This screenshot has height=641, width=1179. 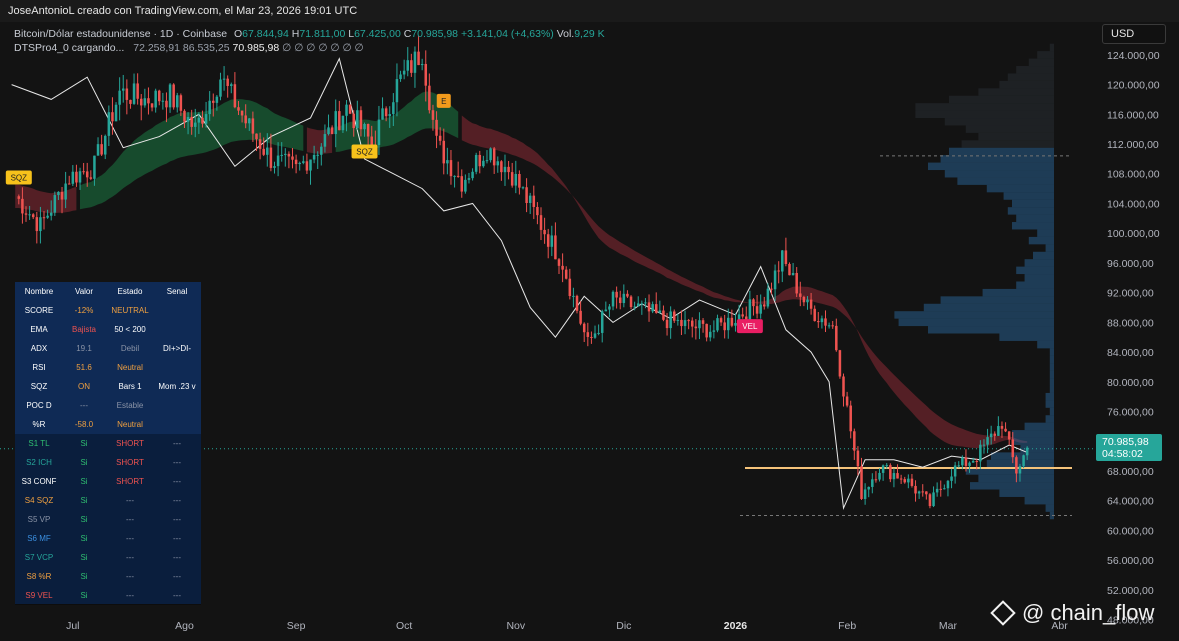 I want to click on price-tick-label: 56.000,00, so click(x=1130, y=561).